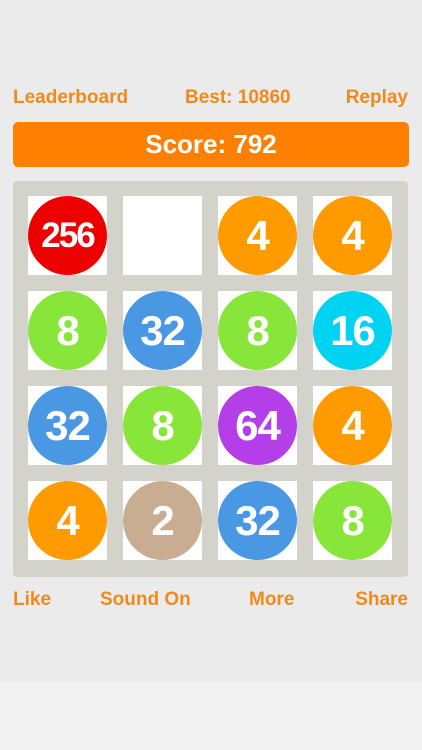  I want to click on best-score: Best: 10860, so click(238, 97).